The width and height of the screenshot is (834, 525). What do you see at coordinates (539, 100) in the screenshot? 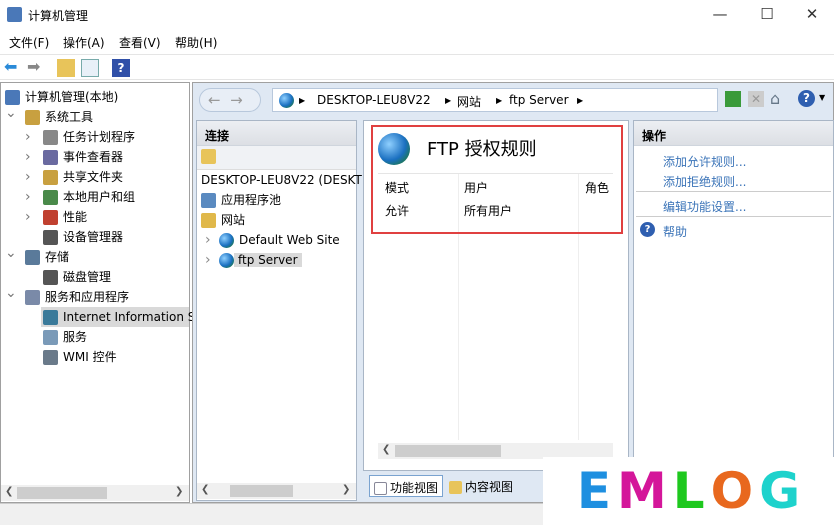
I see `breadcrumb-site: ftp Server` at bounding box center [539, 100].